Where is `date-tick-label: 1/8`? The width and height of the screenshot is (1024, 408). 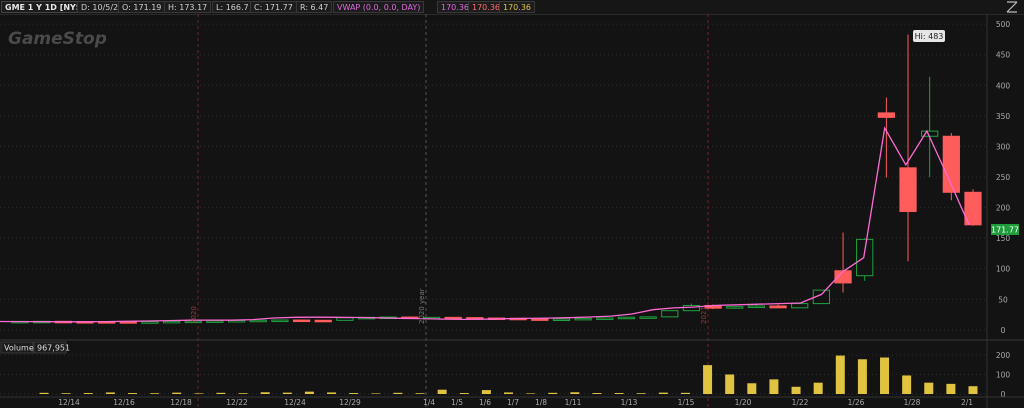
date-tick-label: 1/8 is located at coordinates (541, 402).